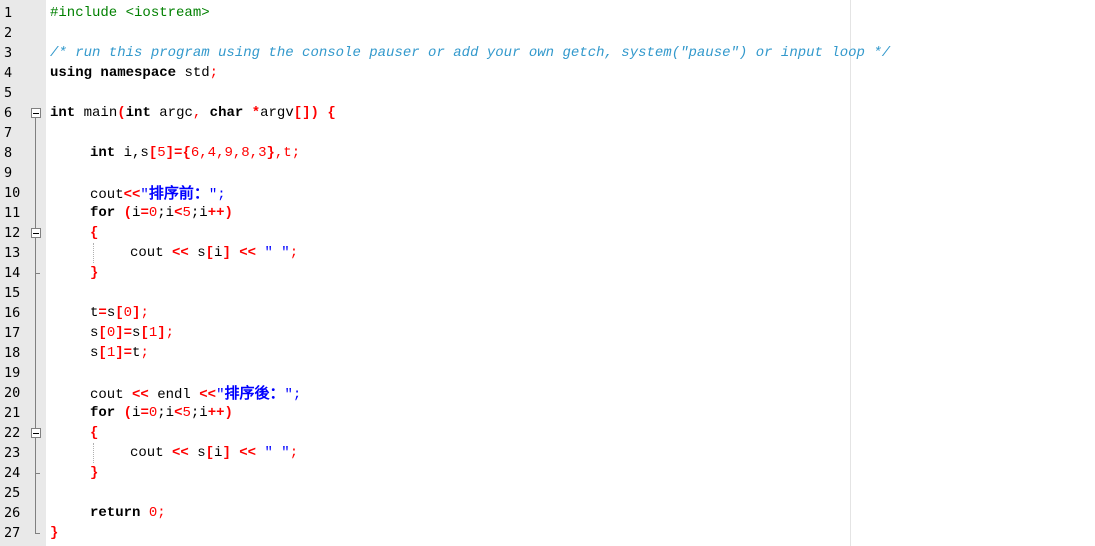 This screenshot has width=1095, height=546. Describe the element at coordinates (144, 413) in the screenshot. I see `operator: =` at that location.